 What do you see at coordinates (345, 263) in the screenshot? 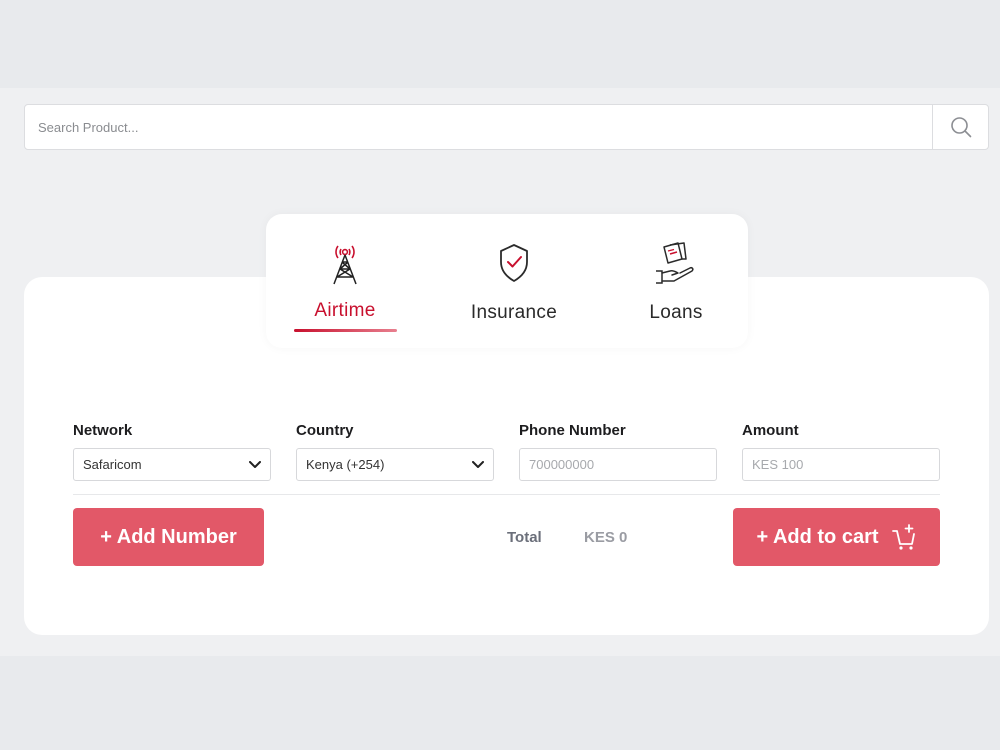
I see `cell-tower-icon` at bounding box center [345, 263].